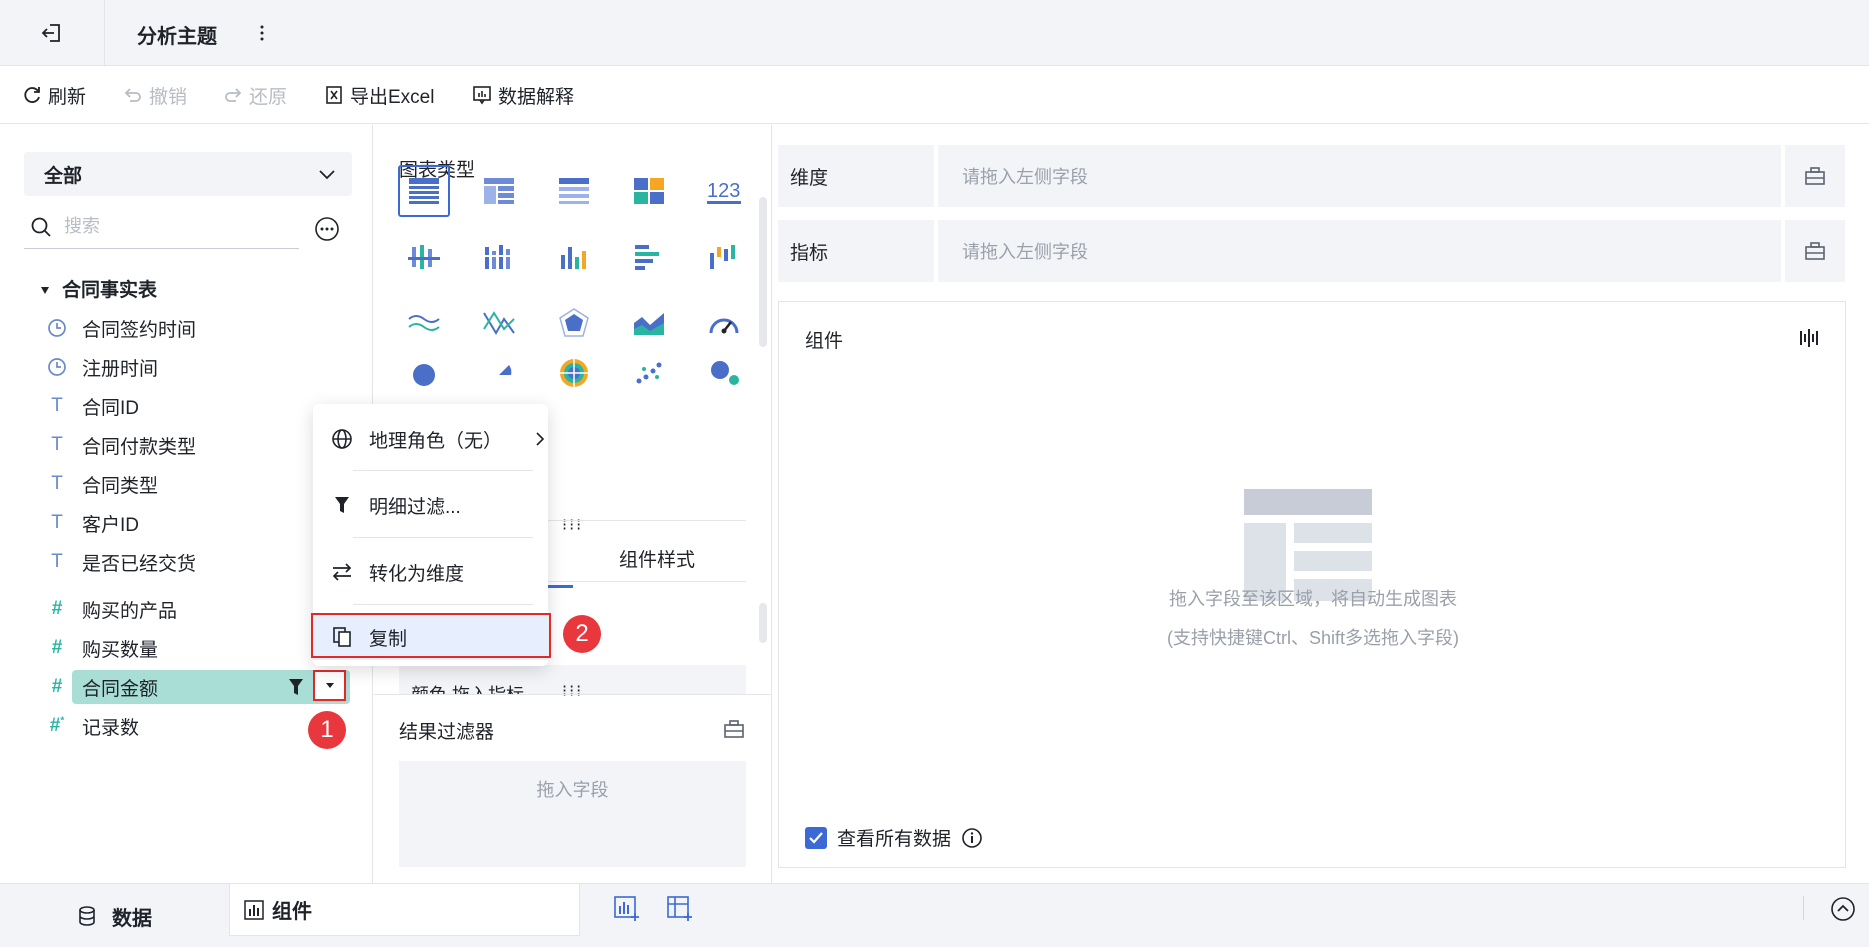 This screenshot has height=947, width=1869. I want to click on swap-icon, so click(342, 572).